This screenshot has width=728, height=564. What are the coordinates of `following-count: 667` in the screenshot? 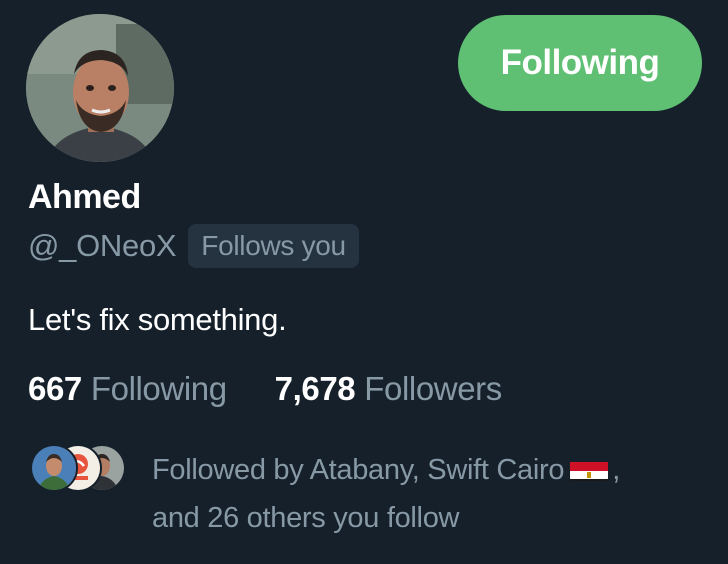 It's located at (55, 388).